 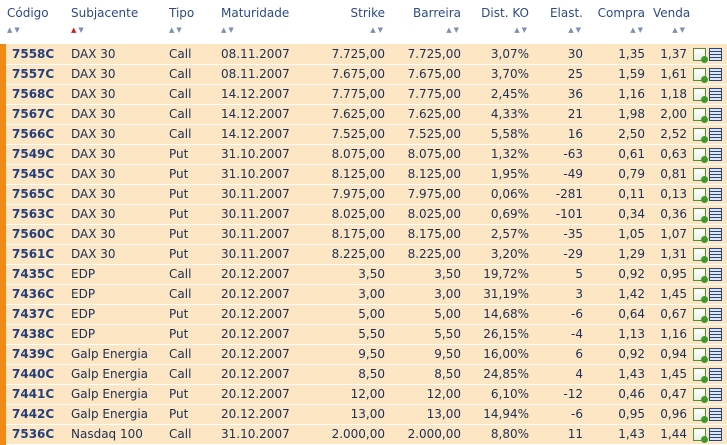 What do you see at coordinates (33, 314) in the screenshot?
I see `cell-code: 7437C` at bounding box center [33, 314].